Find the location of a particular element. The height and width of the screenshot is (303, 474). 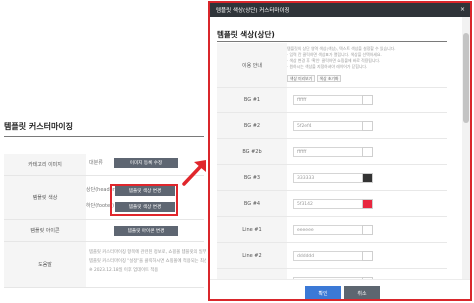

scrollbar-thumb is located at coordinates (466, 78).